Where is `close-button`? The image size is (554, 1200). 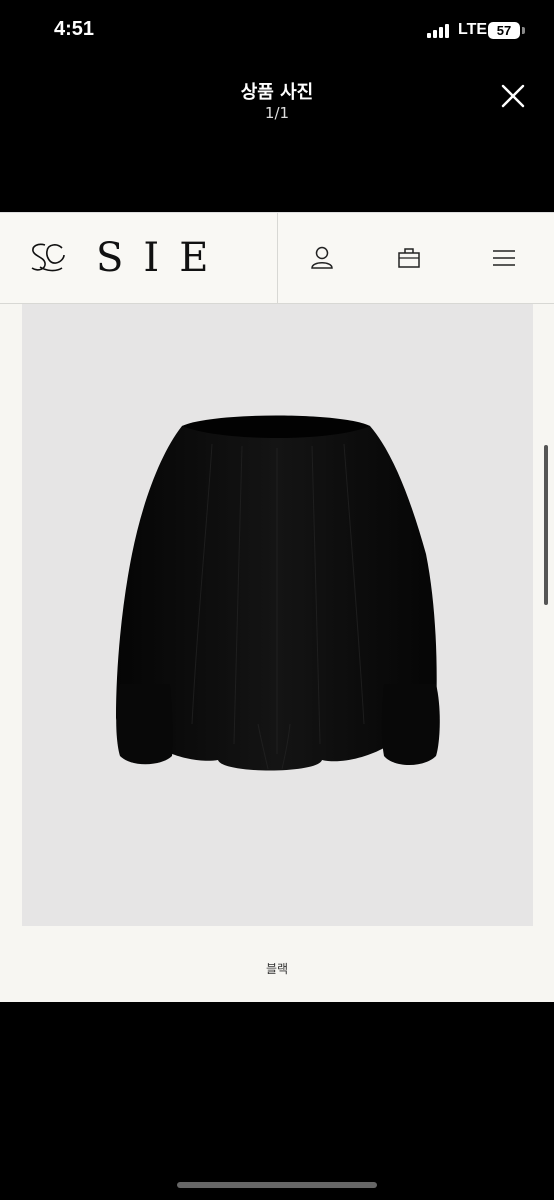 close-button is located at coordinates (513, 96).